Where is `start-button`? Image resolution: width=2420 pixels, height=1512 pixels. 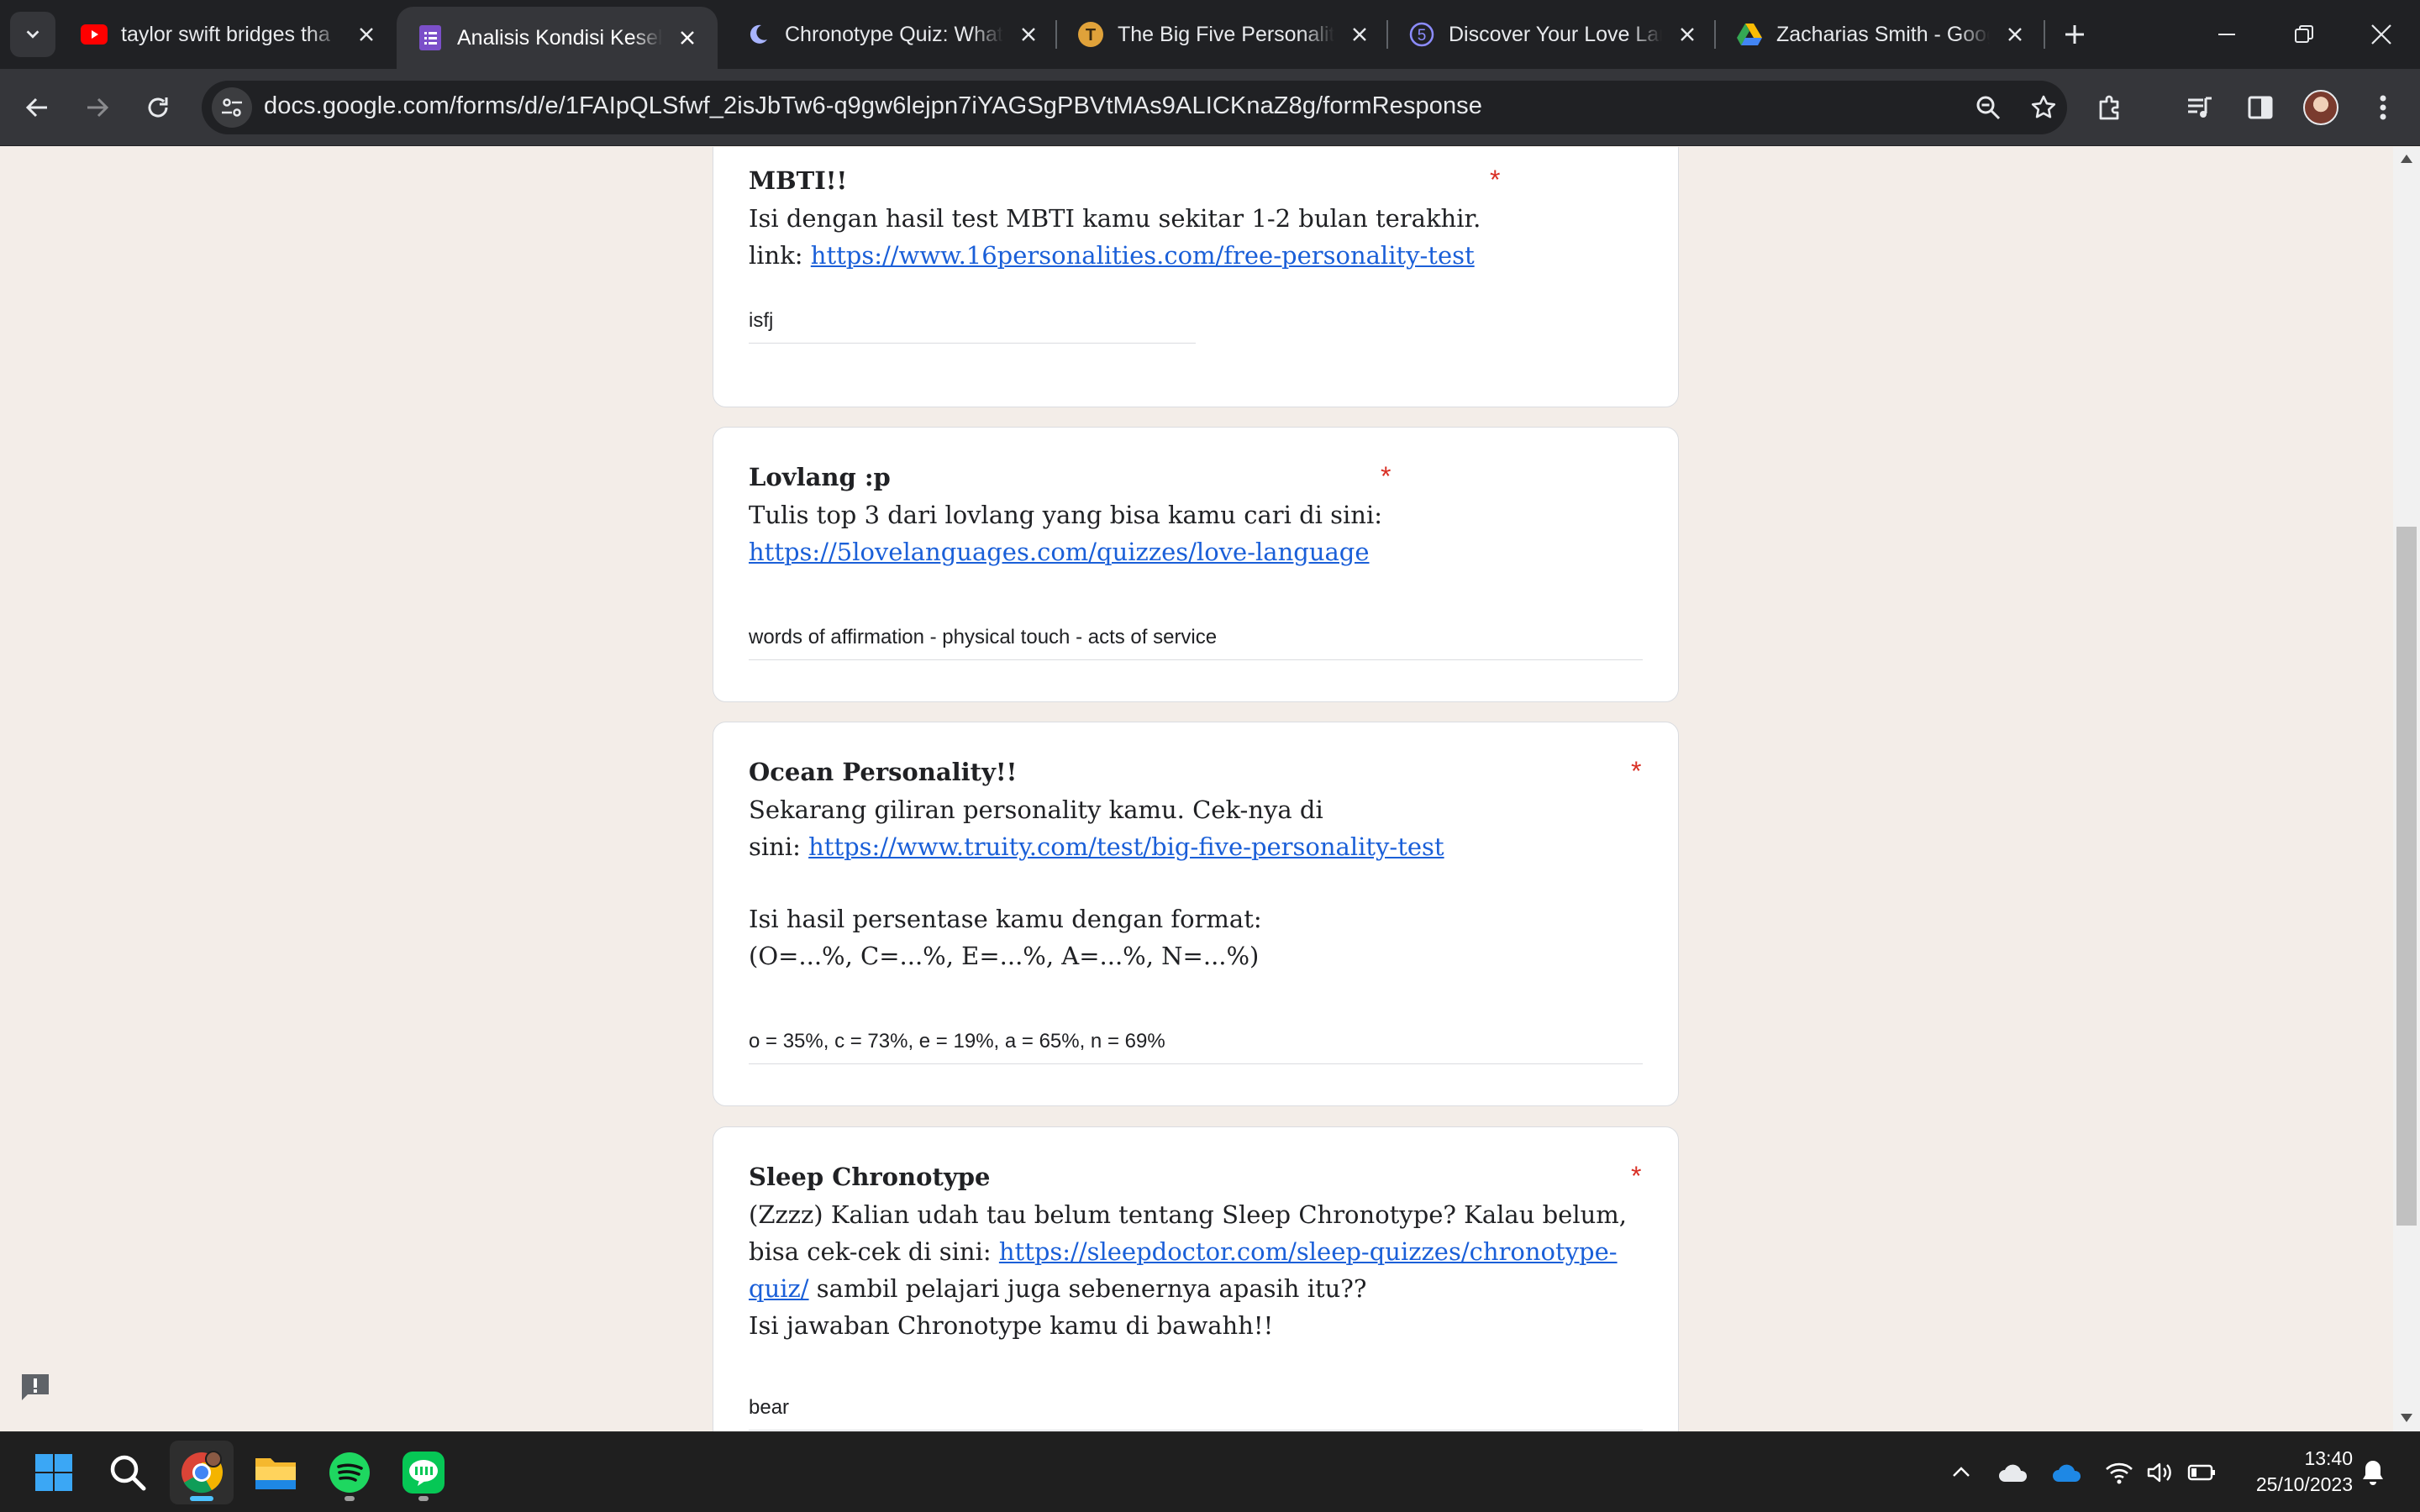
start-button is located at coordinates (54, 1472).